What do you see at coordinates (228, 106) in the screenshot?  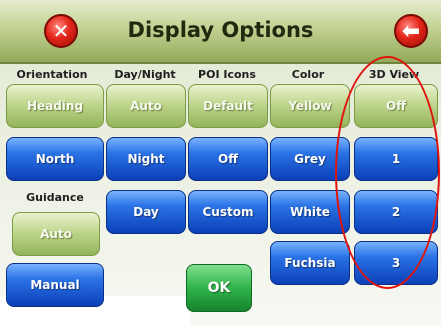 I see `poi-default-button: Default` at bounding box center [228, 106].